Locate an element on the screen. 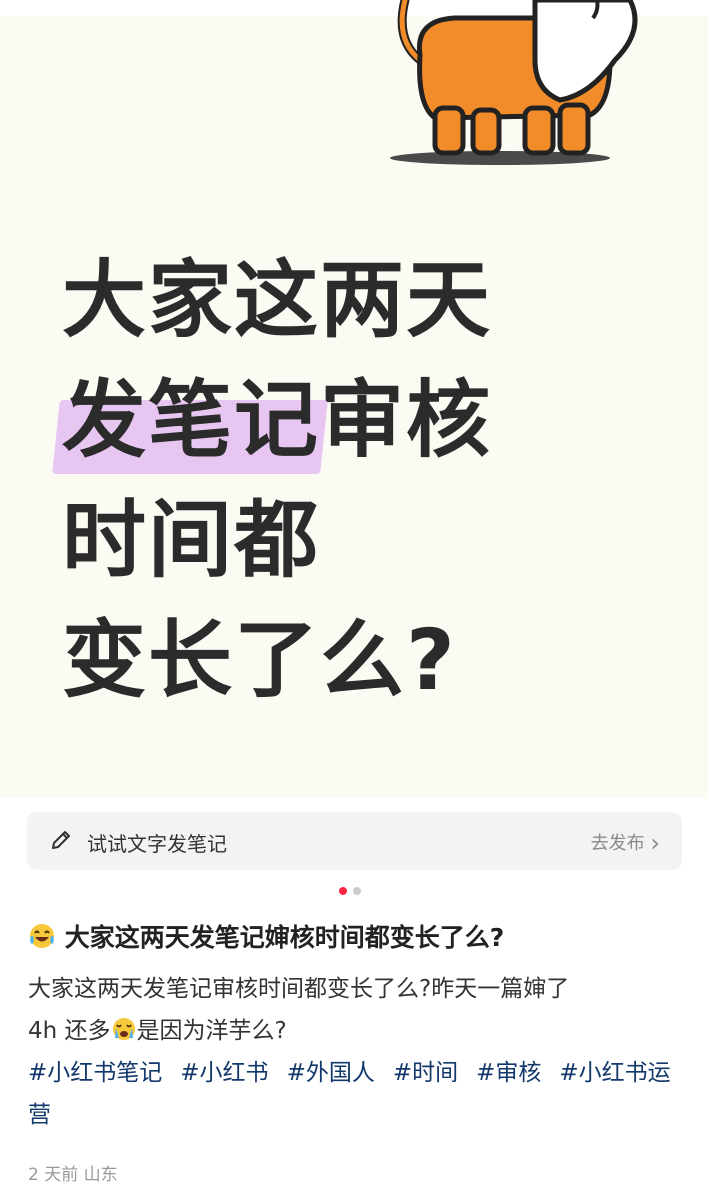 The image size is (708, 1200). hashtag-link: #审核 is located at coordinates (508, 1073).